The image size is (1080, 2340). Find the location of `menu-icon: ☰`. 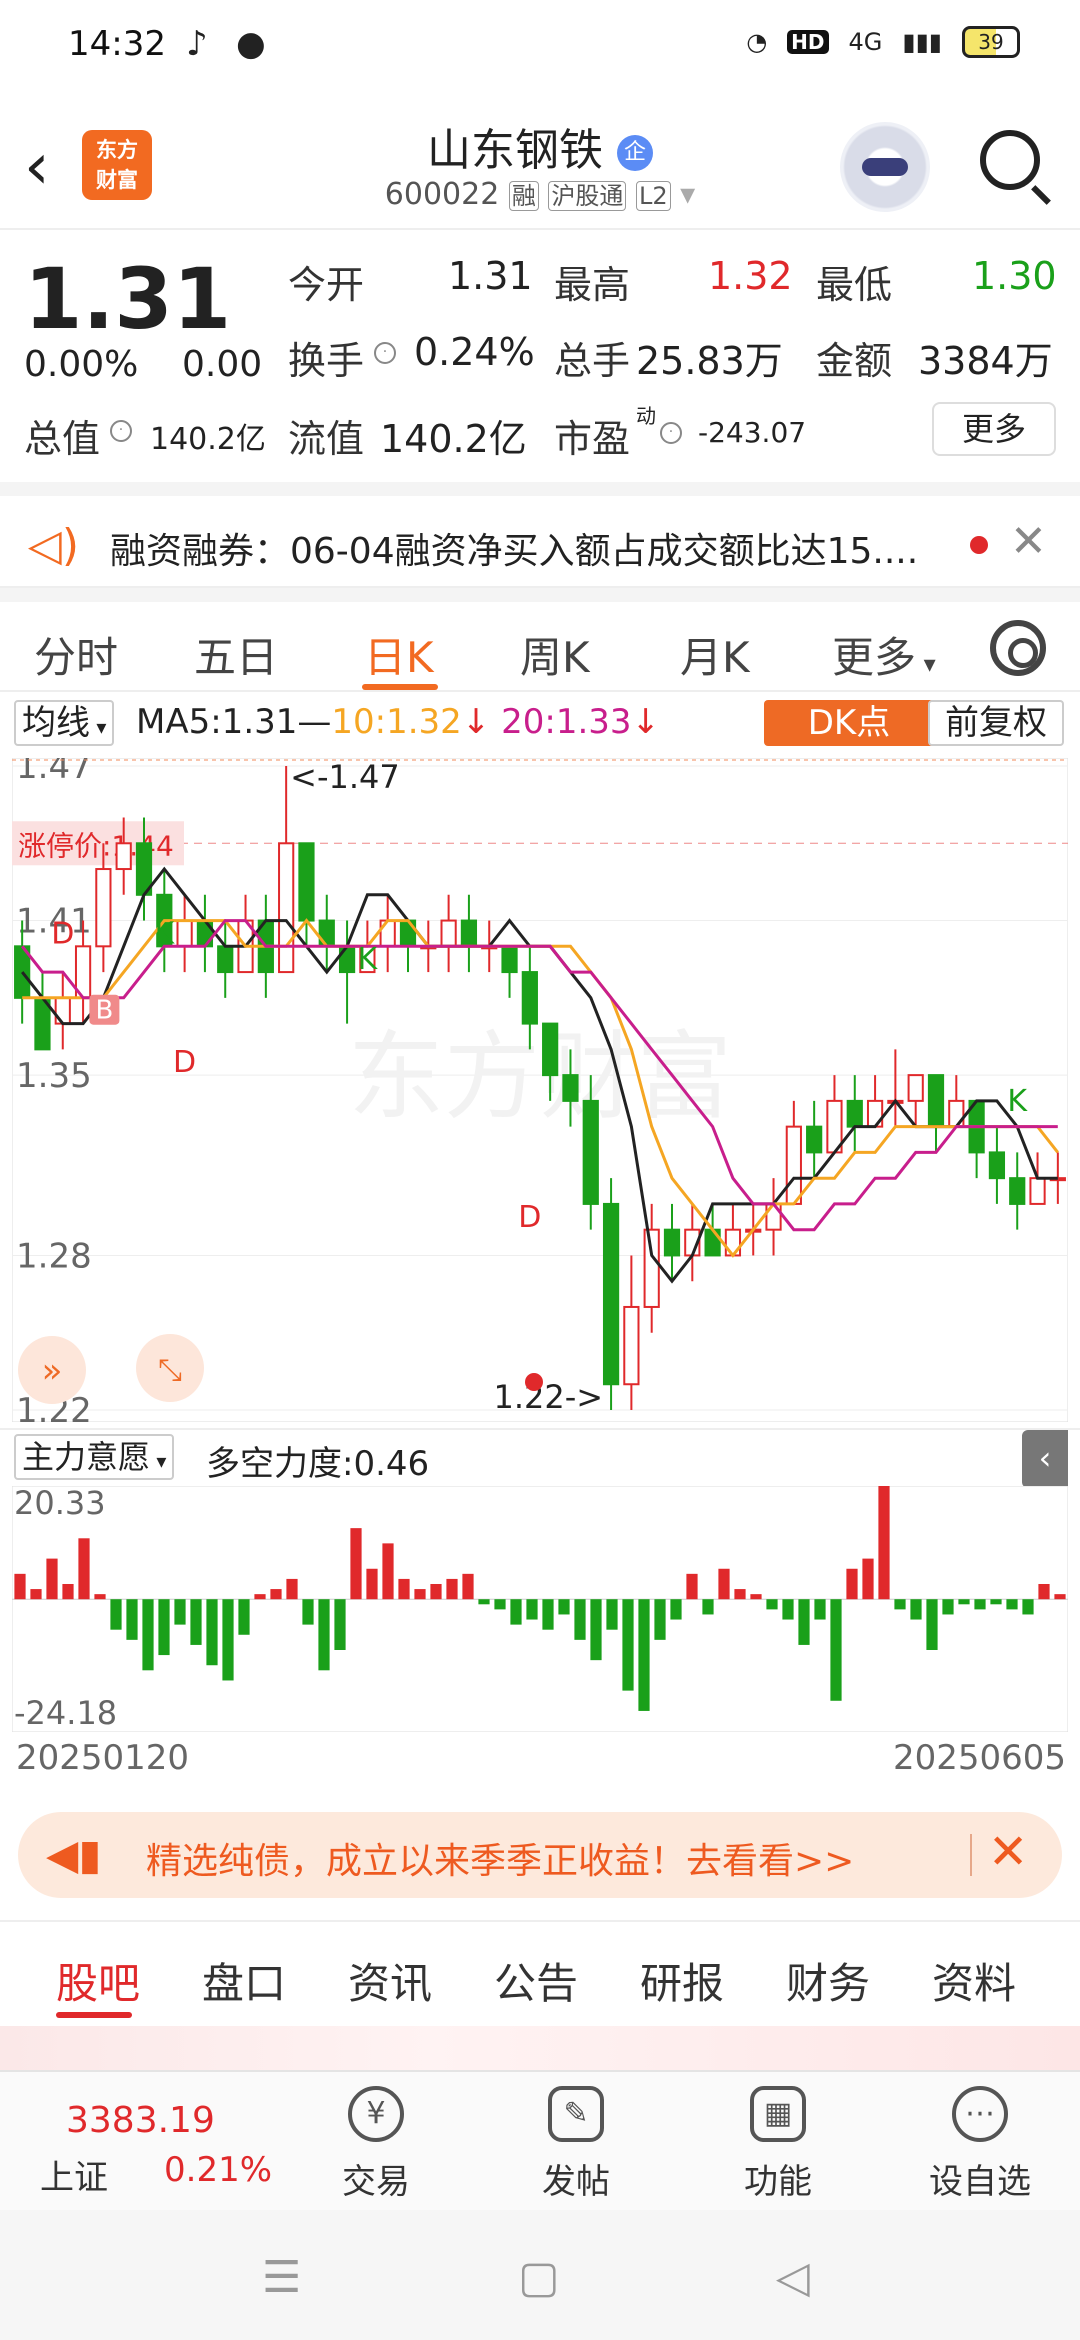

menu-icon: ☰ is located at coordinates (281, 2277).